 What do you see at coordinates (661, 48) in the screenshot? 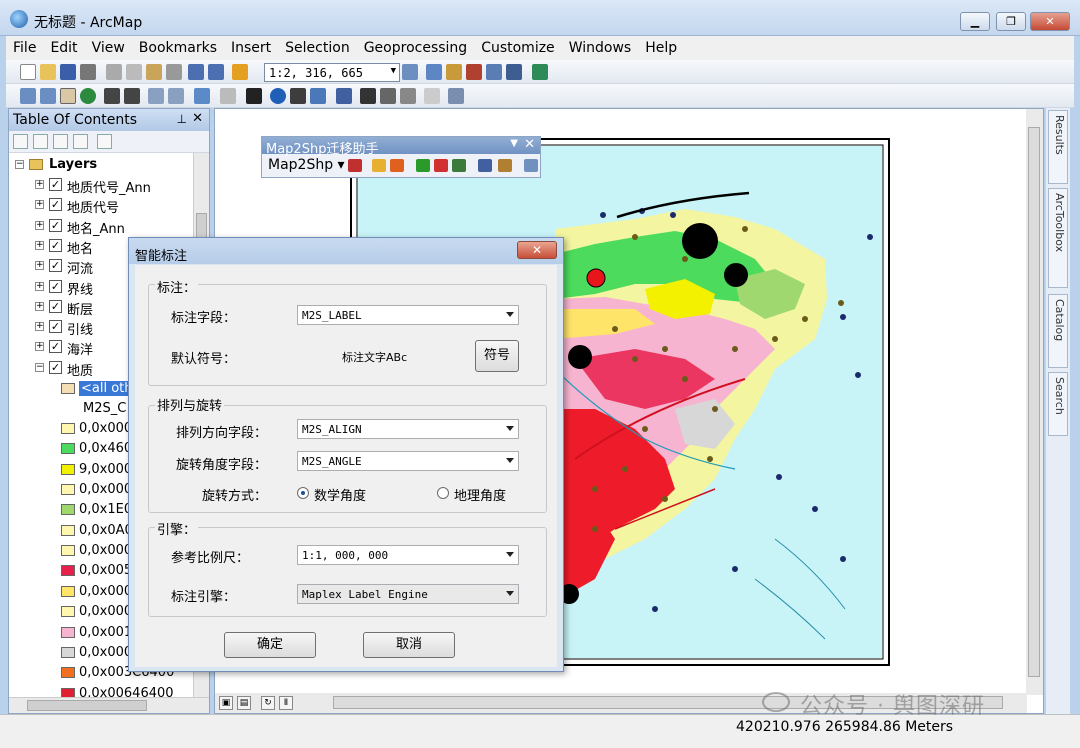
I see `menu-help: Help` at bounding box center [661, 48].